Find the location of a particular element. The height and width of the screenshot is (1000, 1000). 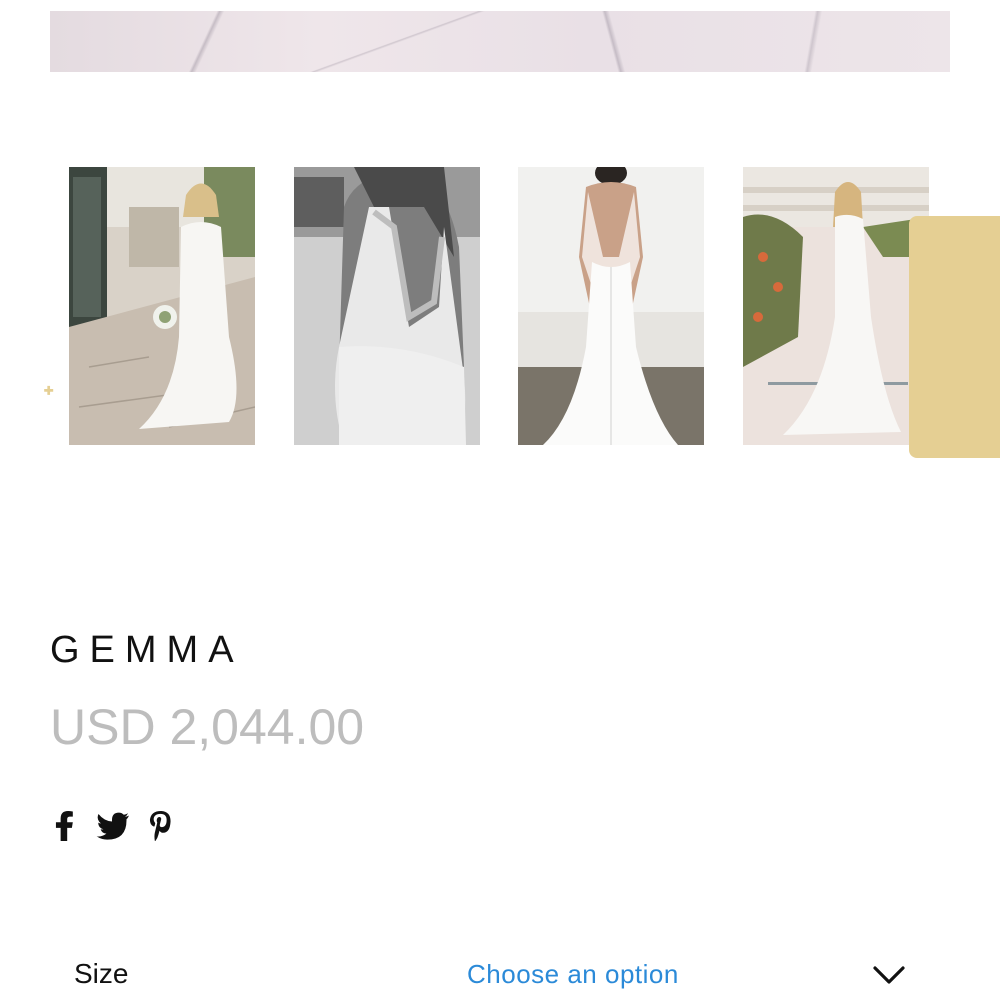

twitter-share-link is located at coordinates (113, 826).